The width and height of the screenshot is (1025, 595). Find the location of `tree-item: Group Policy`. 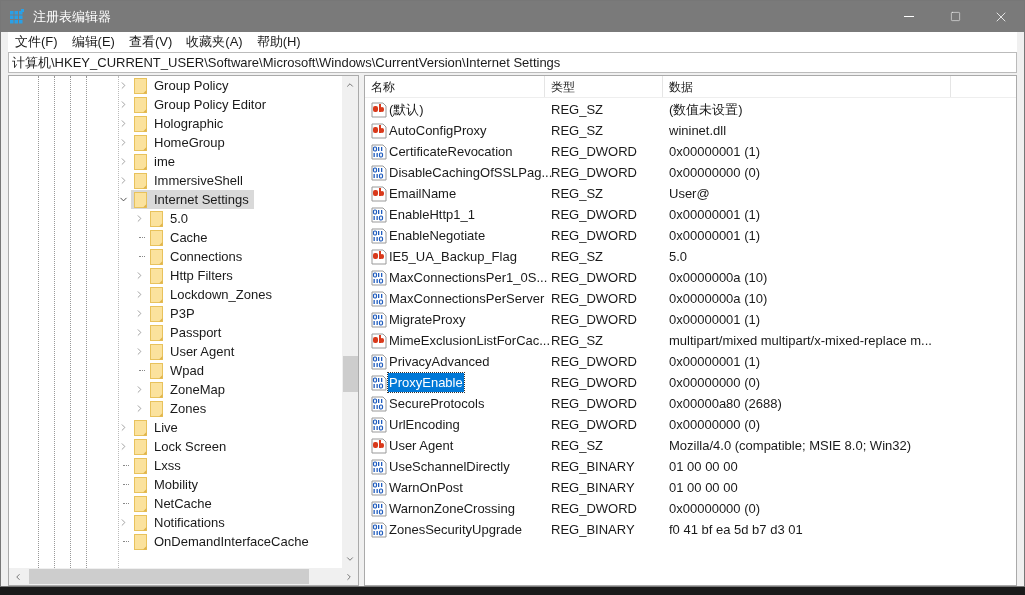

tree-item: Group Policy is located at coordinates (182, 85).